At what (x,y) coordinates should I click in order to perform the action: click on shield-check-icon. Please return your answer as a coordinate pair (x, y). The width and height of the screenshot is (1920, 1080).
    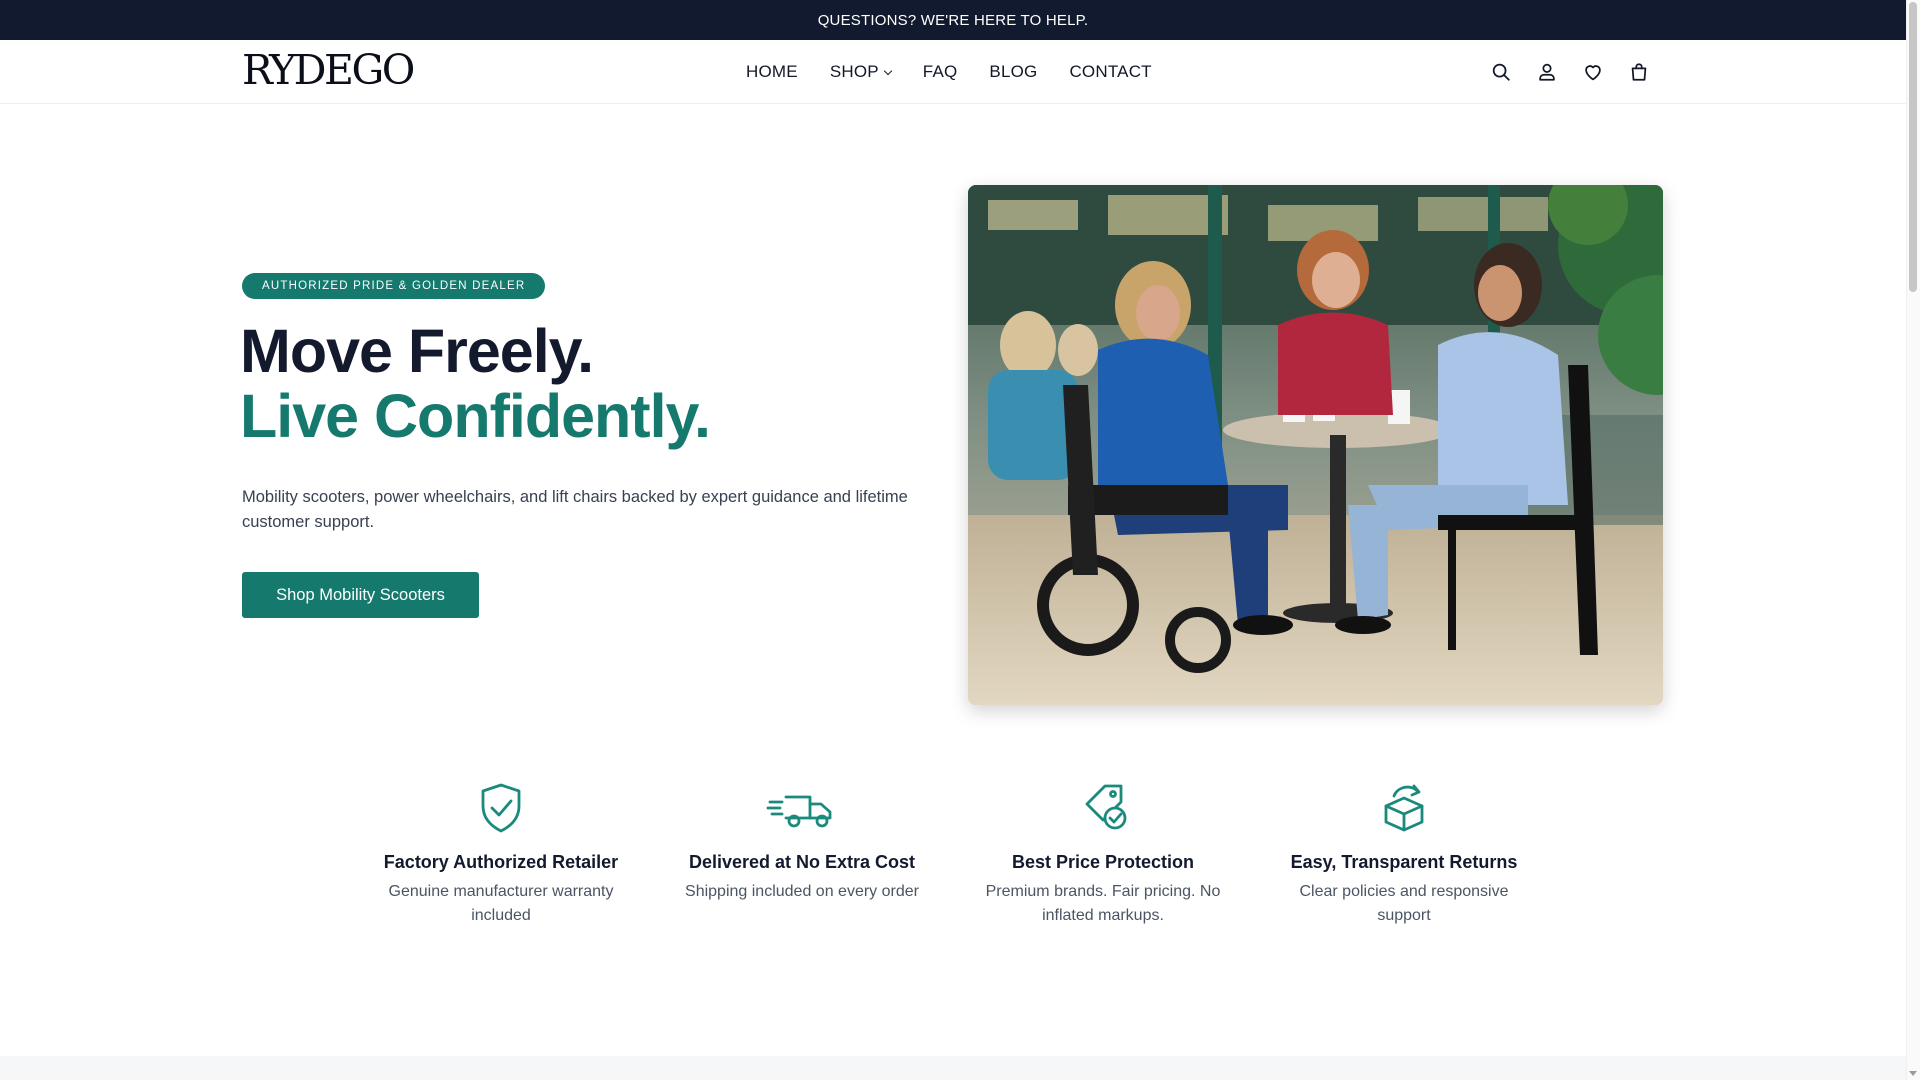
    Looking at the image, I should click on (501, 808).